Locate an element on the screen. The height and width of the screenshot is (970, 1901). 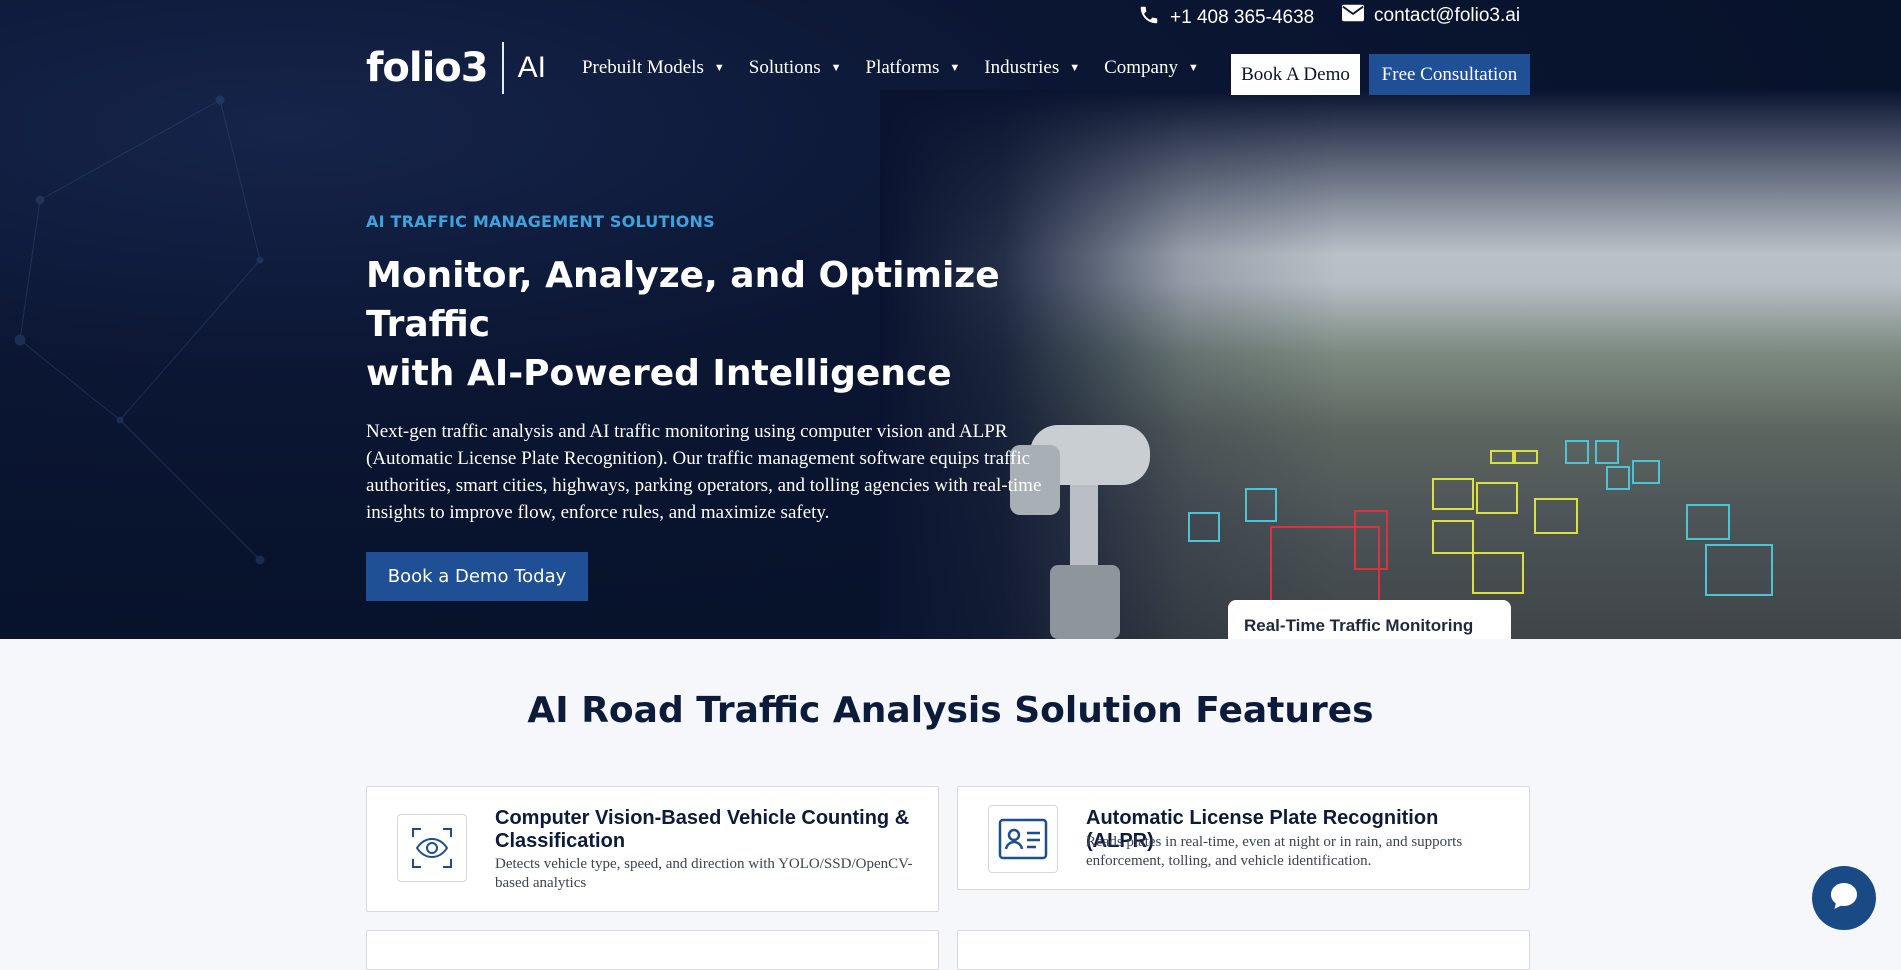
id-card-icon is located at coordinates (1023, 839).